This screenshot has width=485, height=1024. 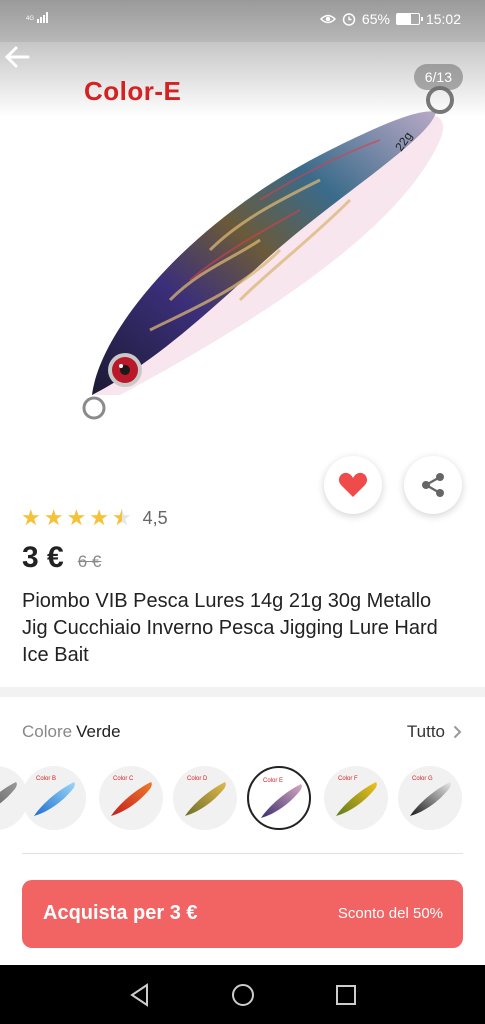 I want to click on image-counter: 6/13, so click(x=438, y=77).